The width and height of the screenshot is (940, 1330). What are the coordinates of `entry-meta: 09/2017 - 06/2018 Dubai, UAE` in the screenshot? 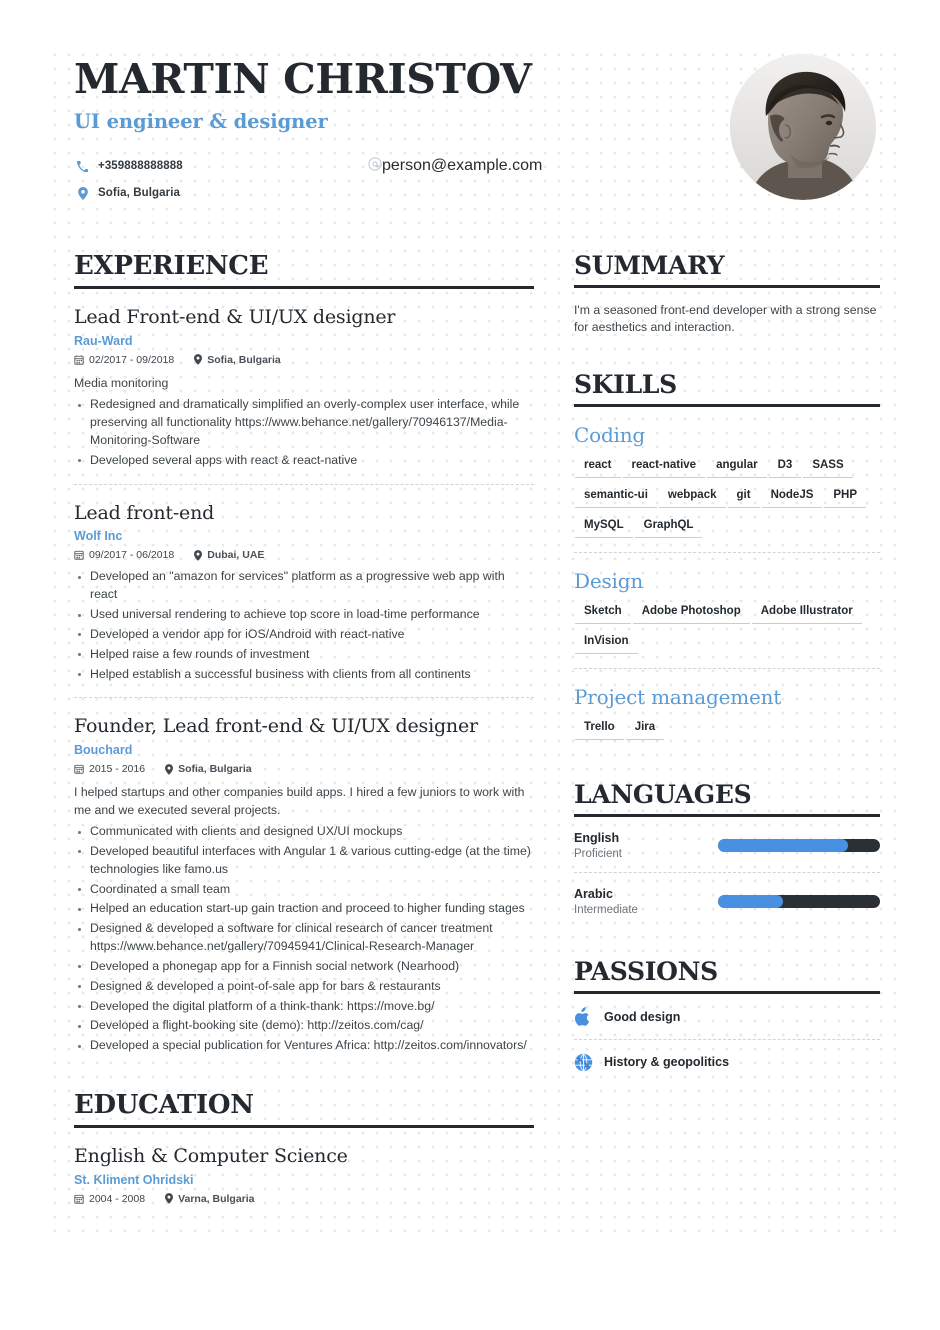 It's located at (304, 555).